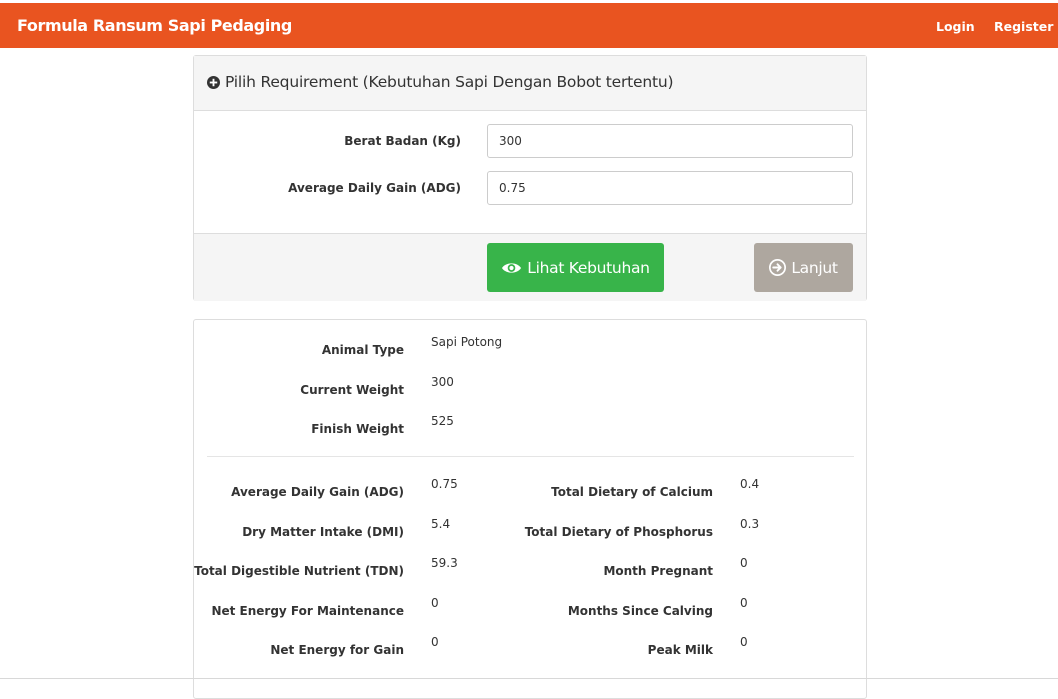 The width and height of the screenshot is (1058, 699). I want to click on ne-gain-label: Net Energy for Gain, so click(337, 650).